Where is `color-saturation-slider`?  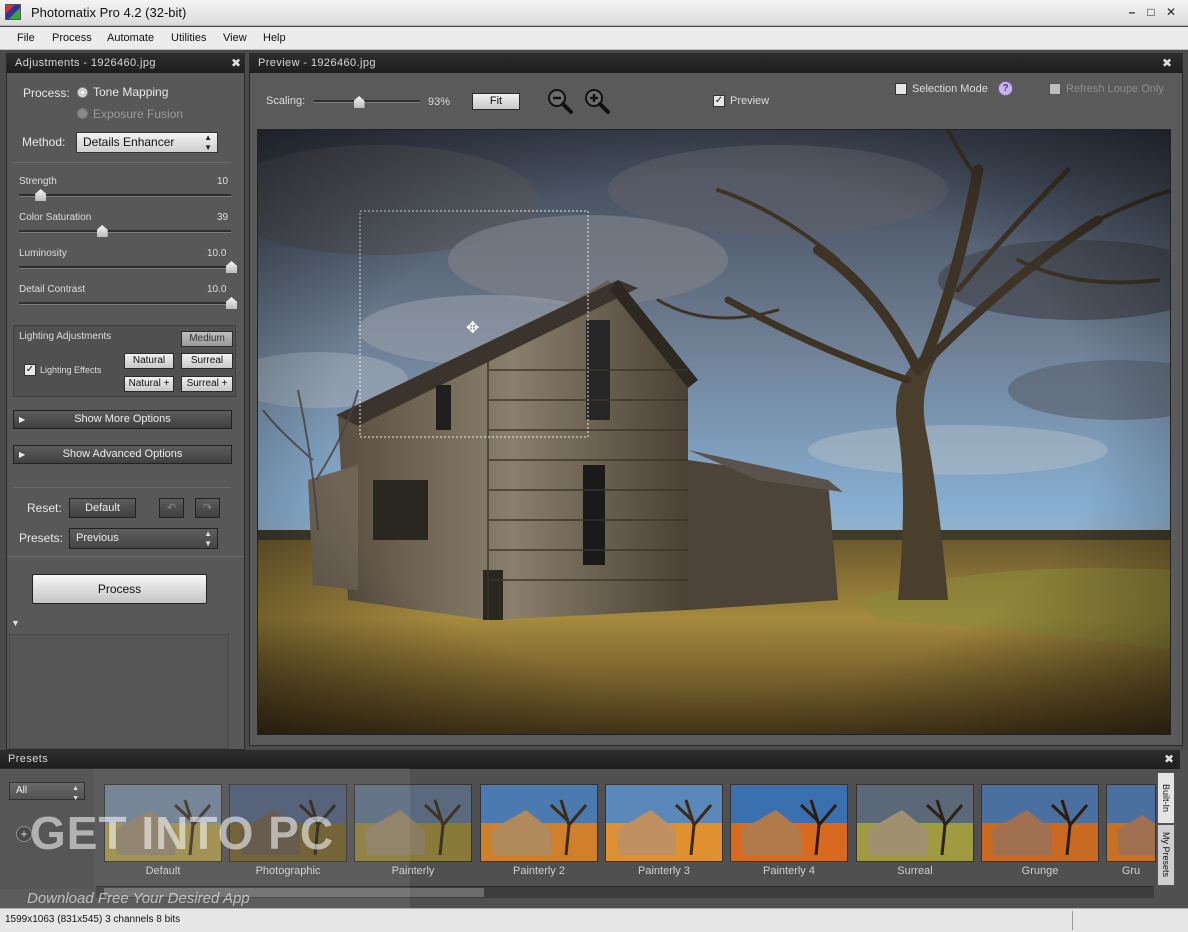
color-saturation-slider is located at coordinates (125, 231).